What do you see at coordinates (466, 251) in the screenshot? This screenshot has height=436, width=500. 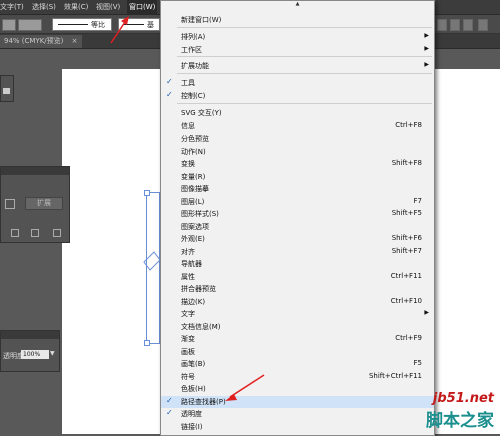 I see `artboard-right` at bounding box center [466, 251].